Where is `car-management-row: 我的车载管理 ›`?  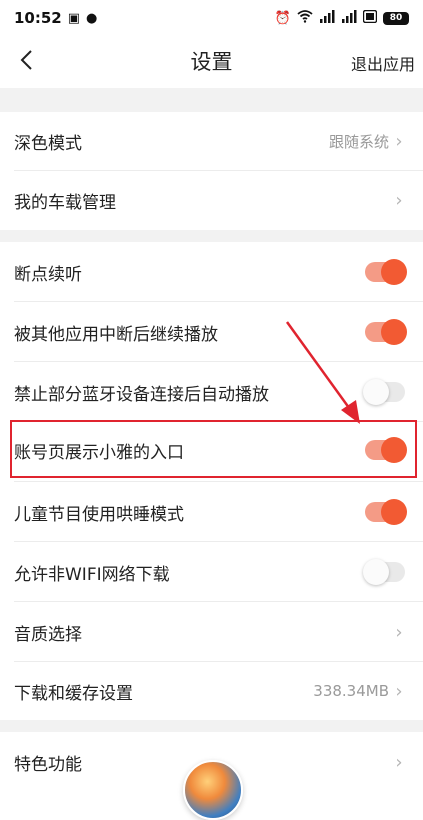 car-management-row: 我的车载管理 › is located at coordinates (211, 200).